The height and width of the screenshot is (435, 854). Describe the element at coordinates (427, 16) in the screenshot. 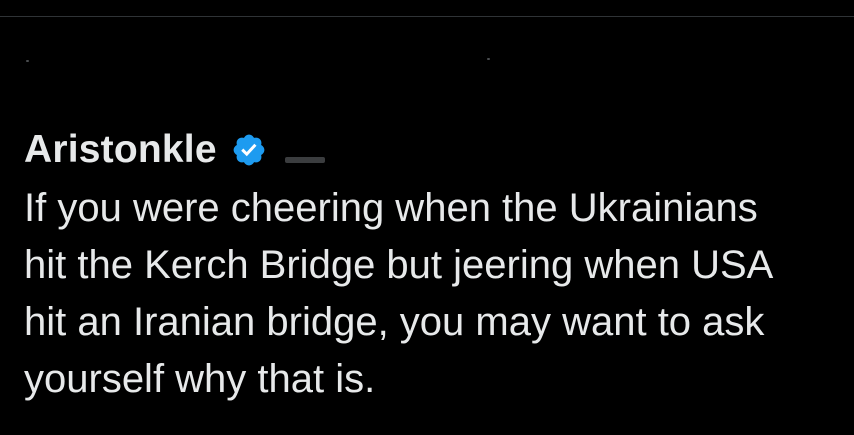

I see `top-divider` at that location.